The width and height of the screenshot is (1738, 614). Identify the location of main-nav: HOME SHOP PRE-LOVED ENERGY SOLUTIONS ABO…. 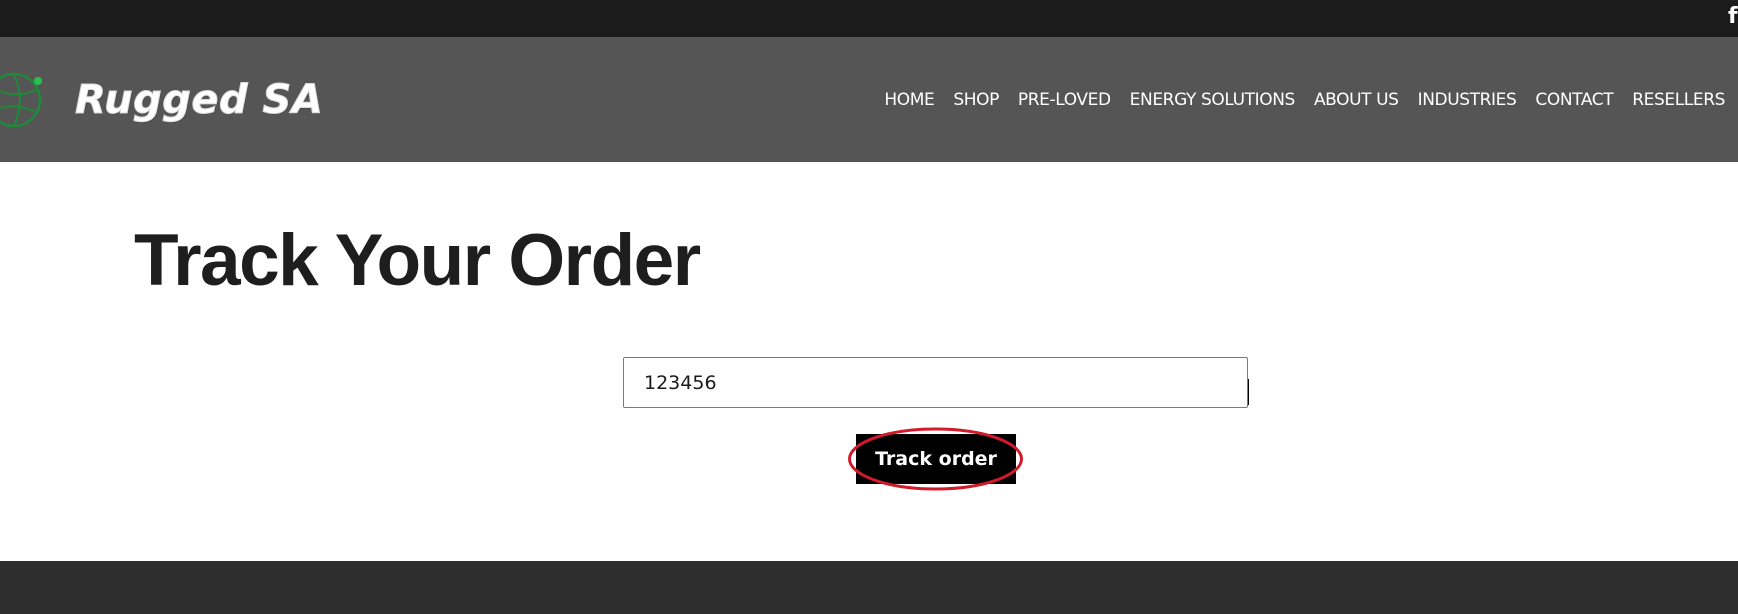
(1295, 99).